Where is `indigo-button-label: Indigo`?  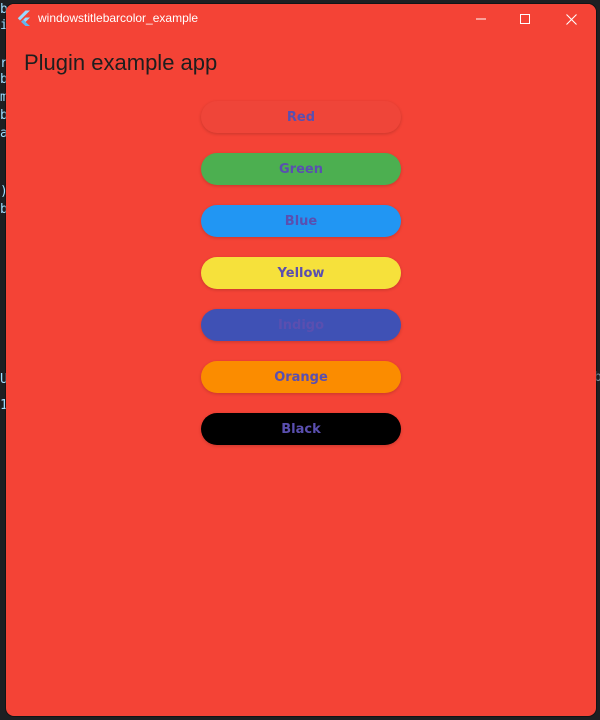
indigo-button-label: Indigo is located at coordinates (301, 325).